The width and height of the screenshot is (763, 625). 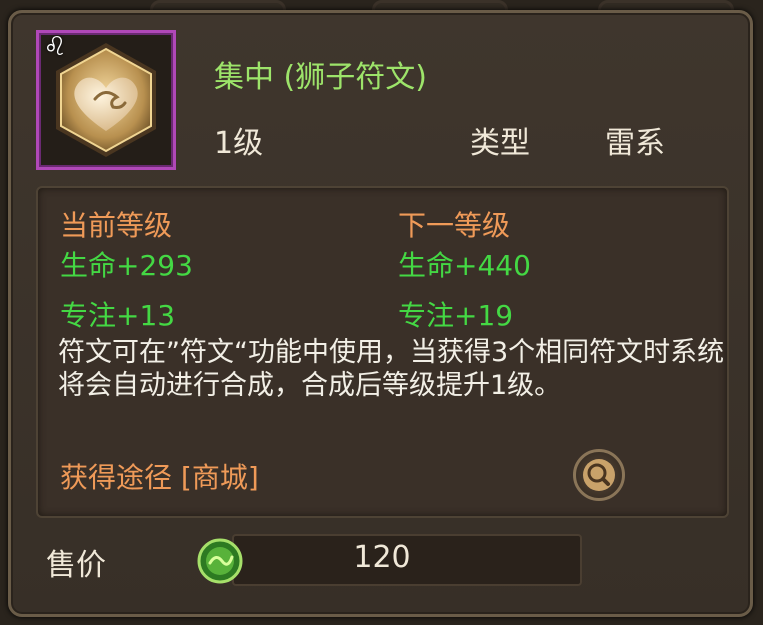 I want to click on current-stat-hp: 生命+293, so click(x=126, y=265).